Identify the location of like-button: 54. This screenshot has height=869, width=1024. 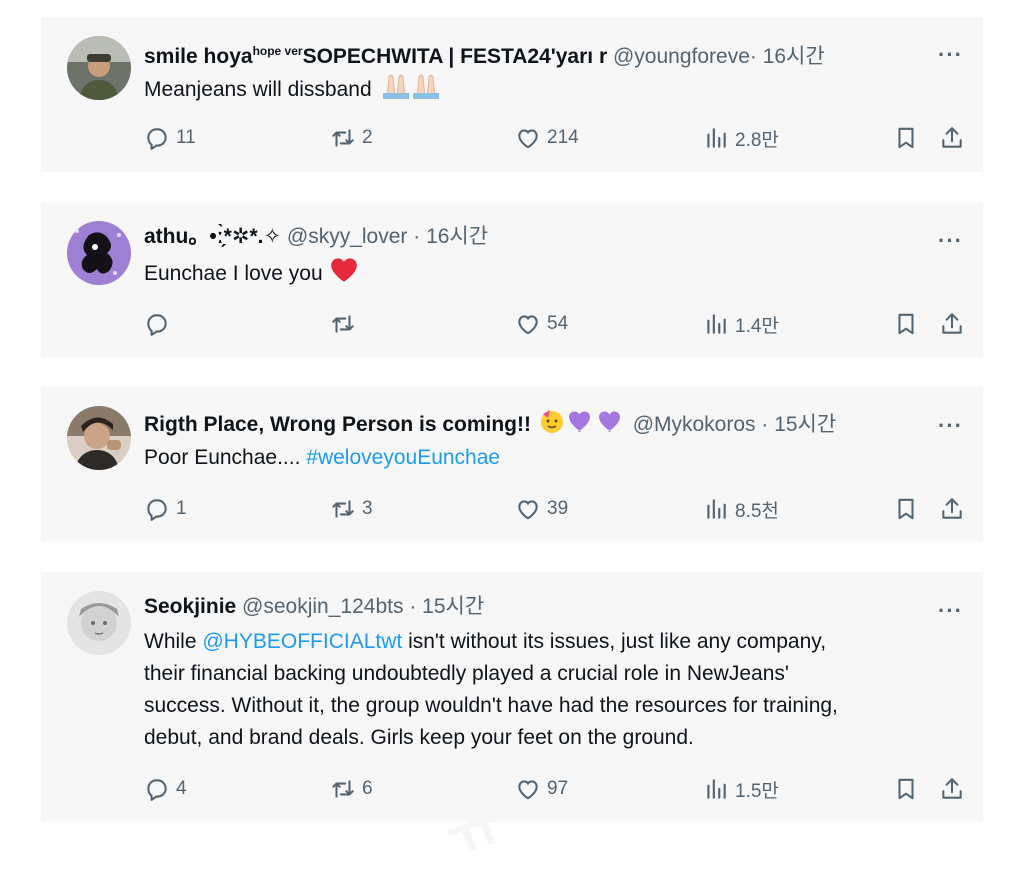
(541, 324).